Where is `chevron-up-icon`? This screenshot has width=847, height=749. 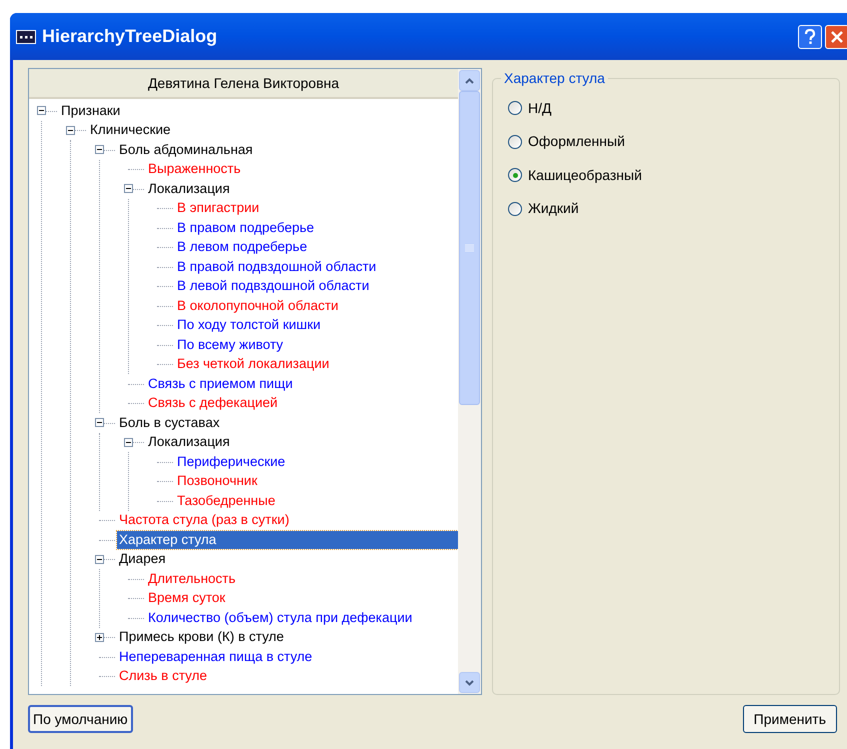 chevron-up-icon is located at coordinates (469, 81).